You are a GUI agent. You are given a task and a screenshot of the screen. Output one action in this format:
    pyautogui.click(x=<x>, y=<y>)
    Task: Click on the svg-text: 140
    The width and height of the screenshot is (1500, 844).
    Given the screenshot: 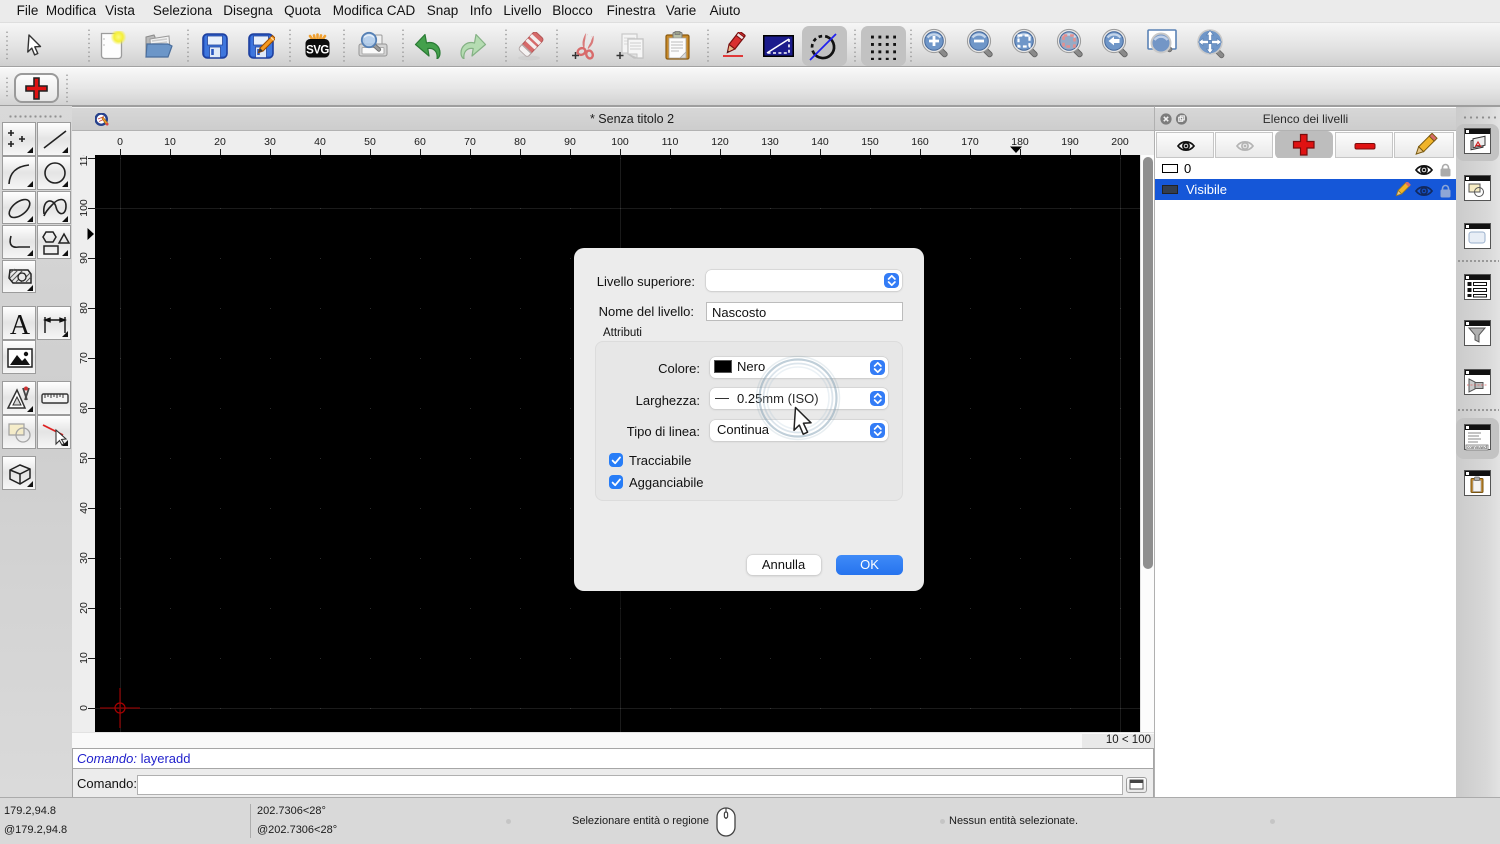 What is the action you would take?
    pyautogui.click(x=820, y=142)
    